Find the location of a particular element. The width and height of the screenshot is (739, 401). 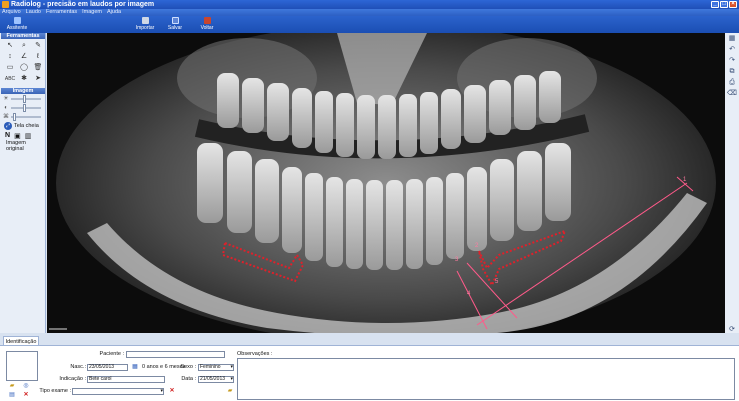

app-logo-icon is located at coordinates (5, 4).